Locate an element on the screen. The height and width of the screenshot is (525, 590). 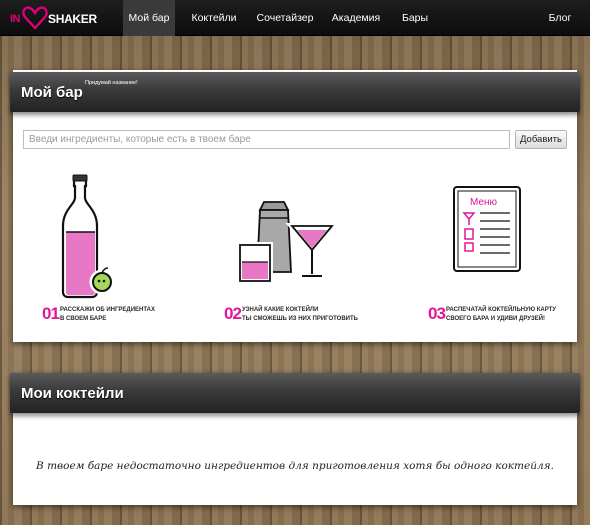
rename-bar-link: Придумай название! is located at coordinates (111, 83).